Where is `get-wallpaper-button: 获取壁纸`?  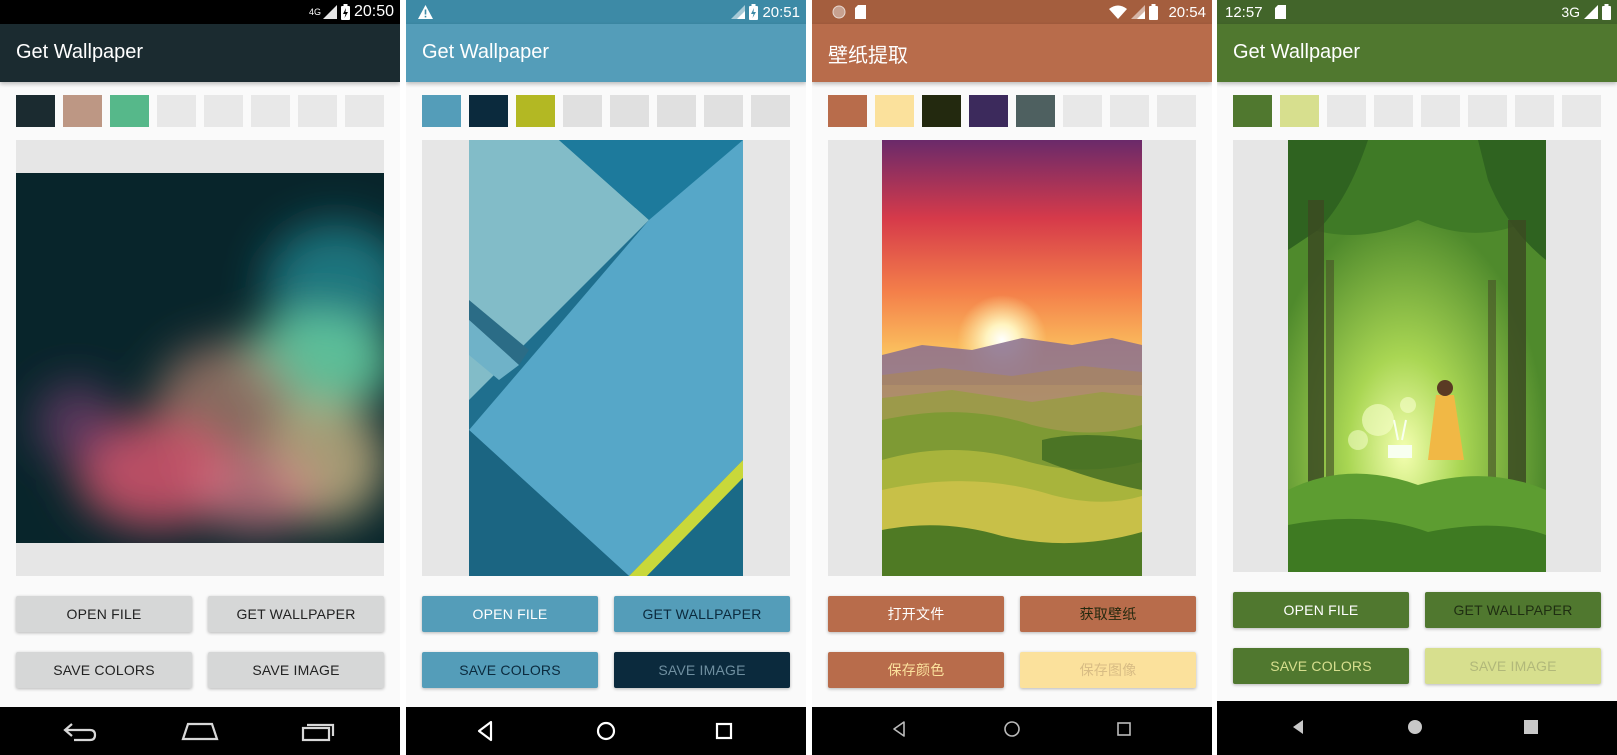 get-wallpaper-button: 获取壁纸 is located at coordinates (1108, 614).